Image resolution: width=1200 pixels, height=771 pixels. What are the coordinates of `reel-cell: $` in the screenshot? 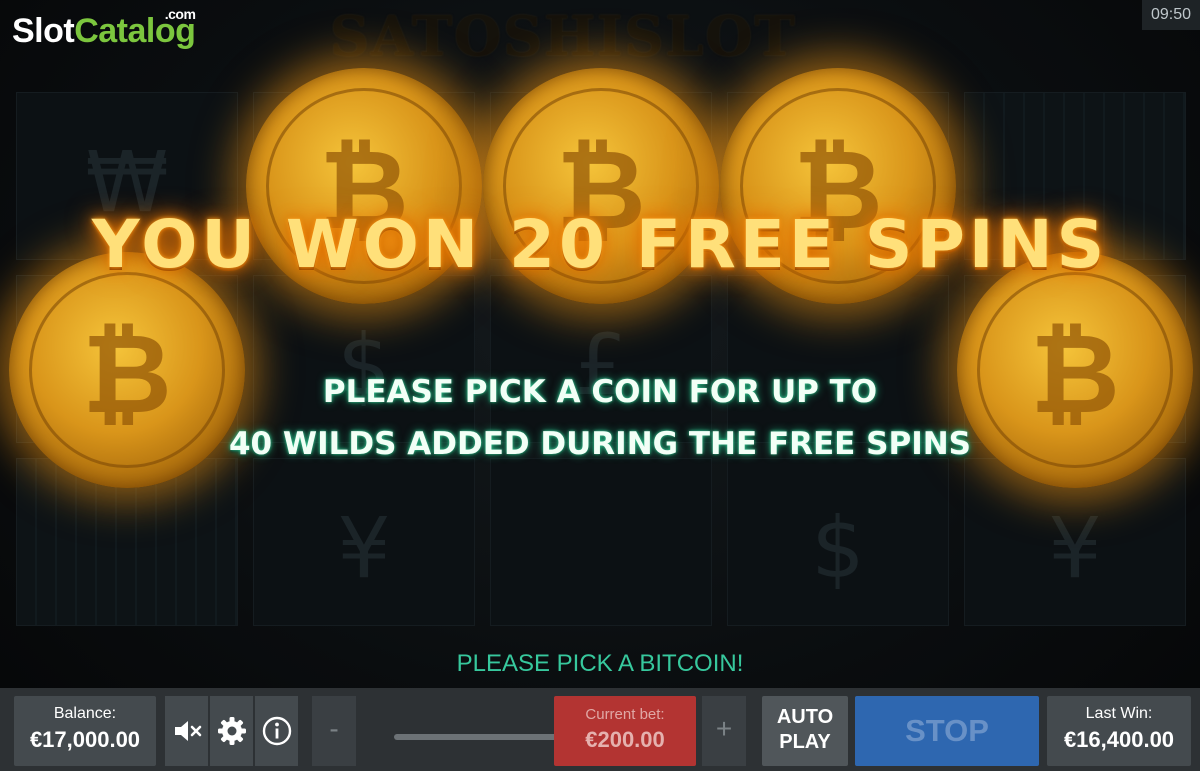 It's located at (838, 542).